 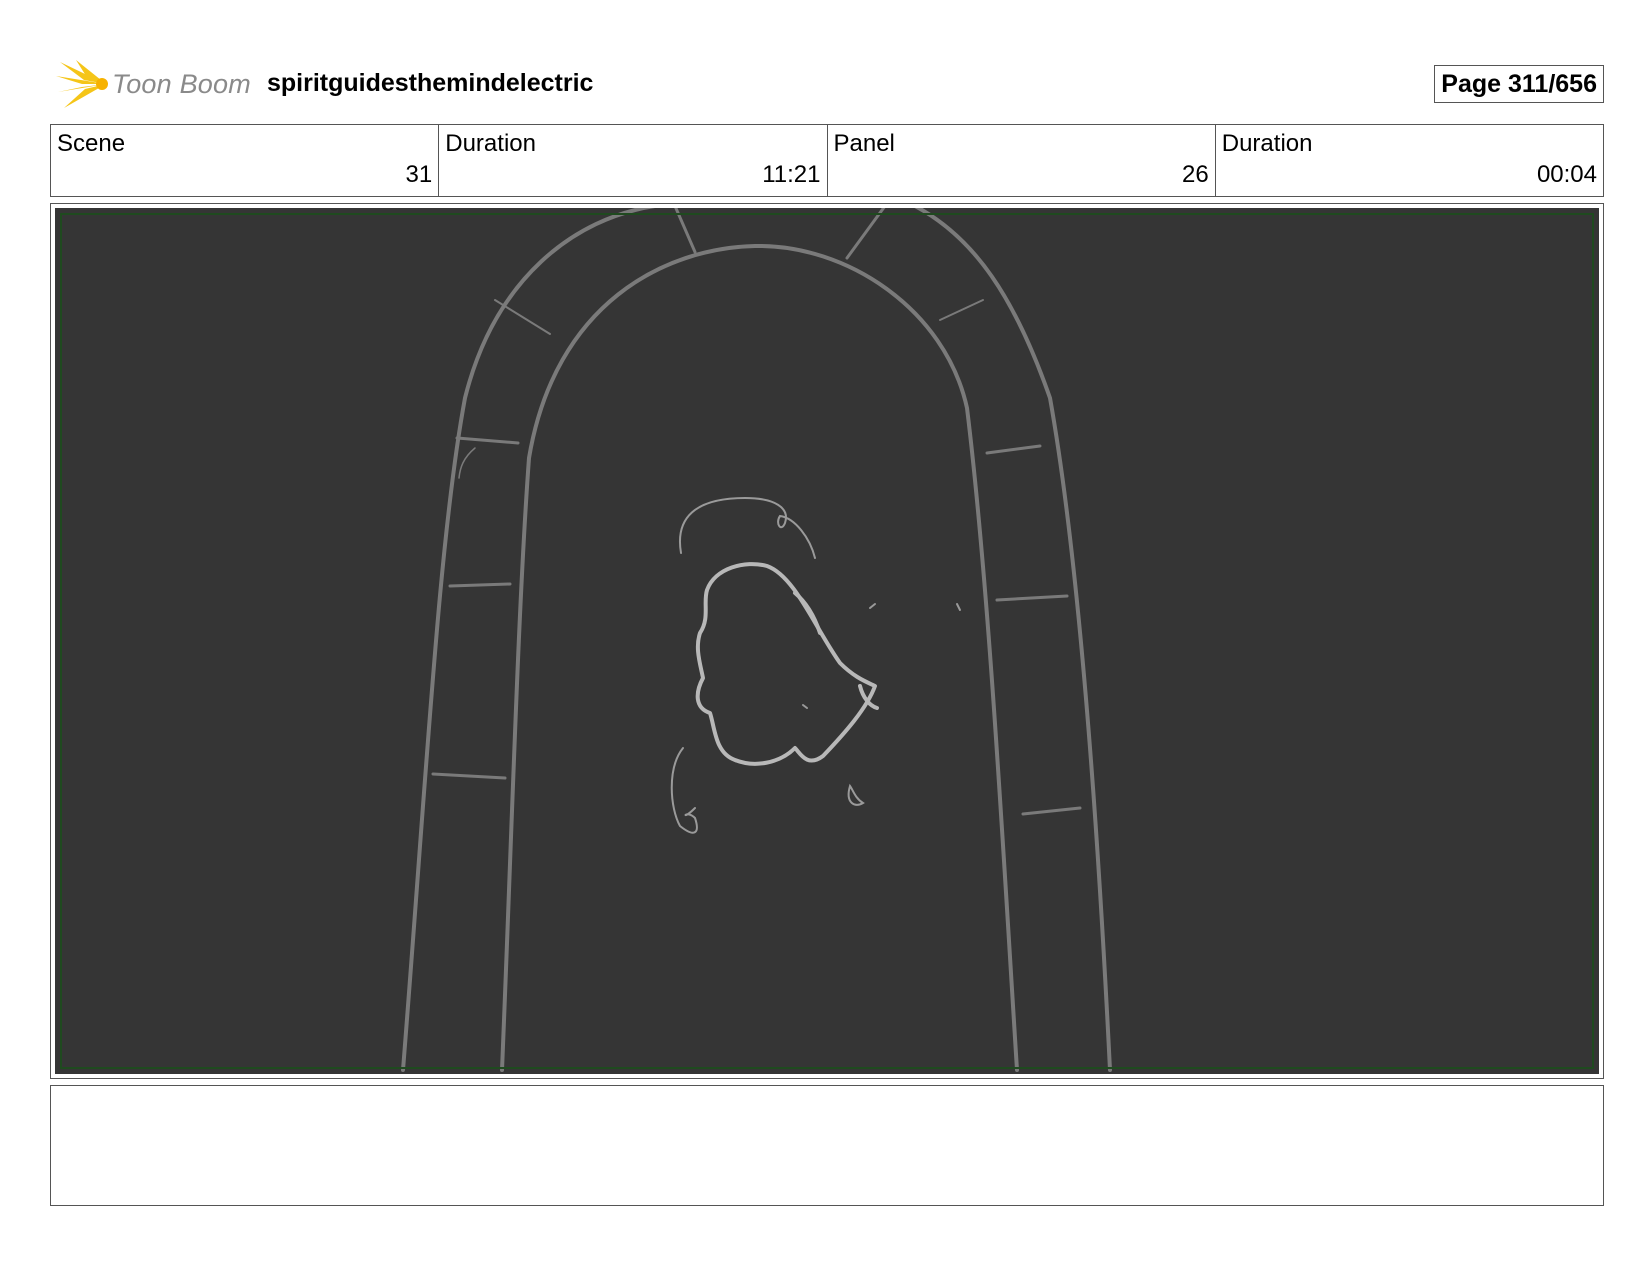 What do you see at coordinates (791, 174) in the screenshot?
I see `scene-duration-value: 11:21` at bounding box center [791, 174].